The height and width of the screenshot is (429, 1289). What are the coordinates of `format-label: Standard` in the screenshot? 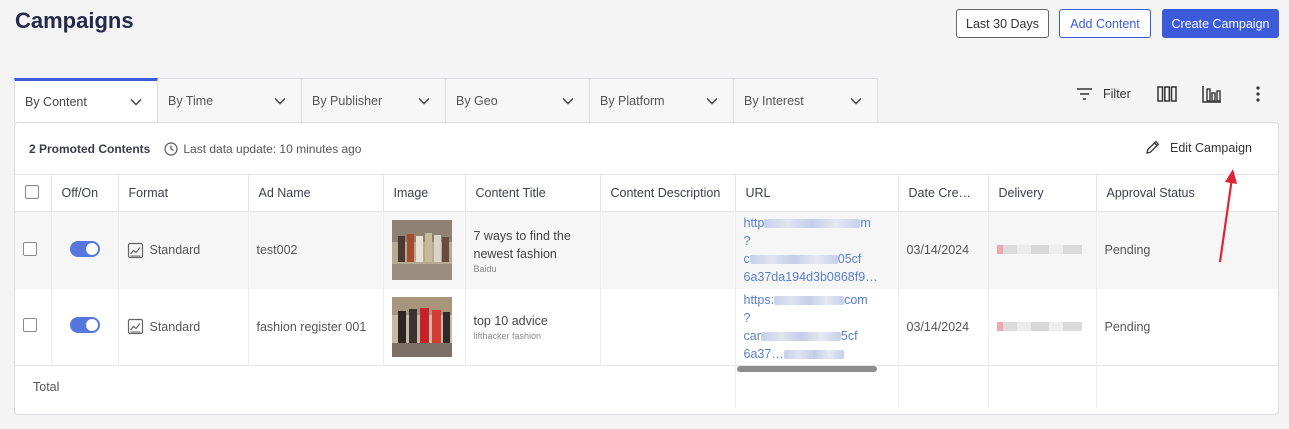 It's located at (175, 250).